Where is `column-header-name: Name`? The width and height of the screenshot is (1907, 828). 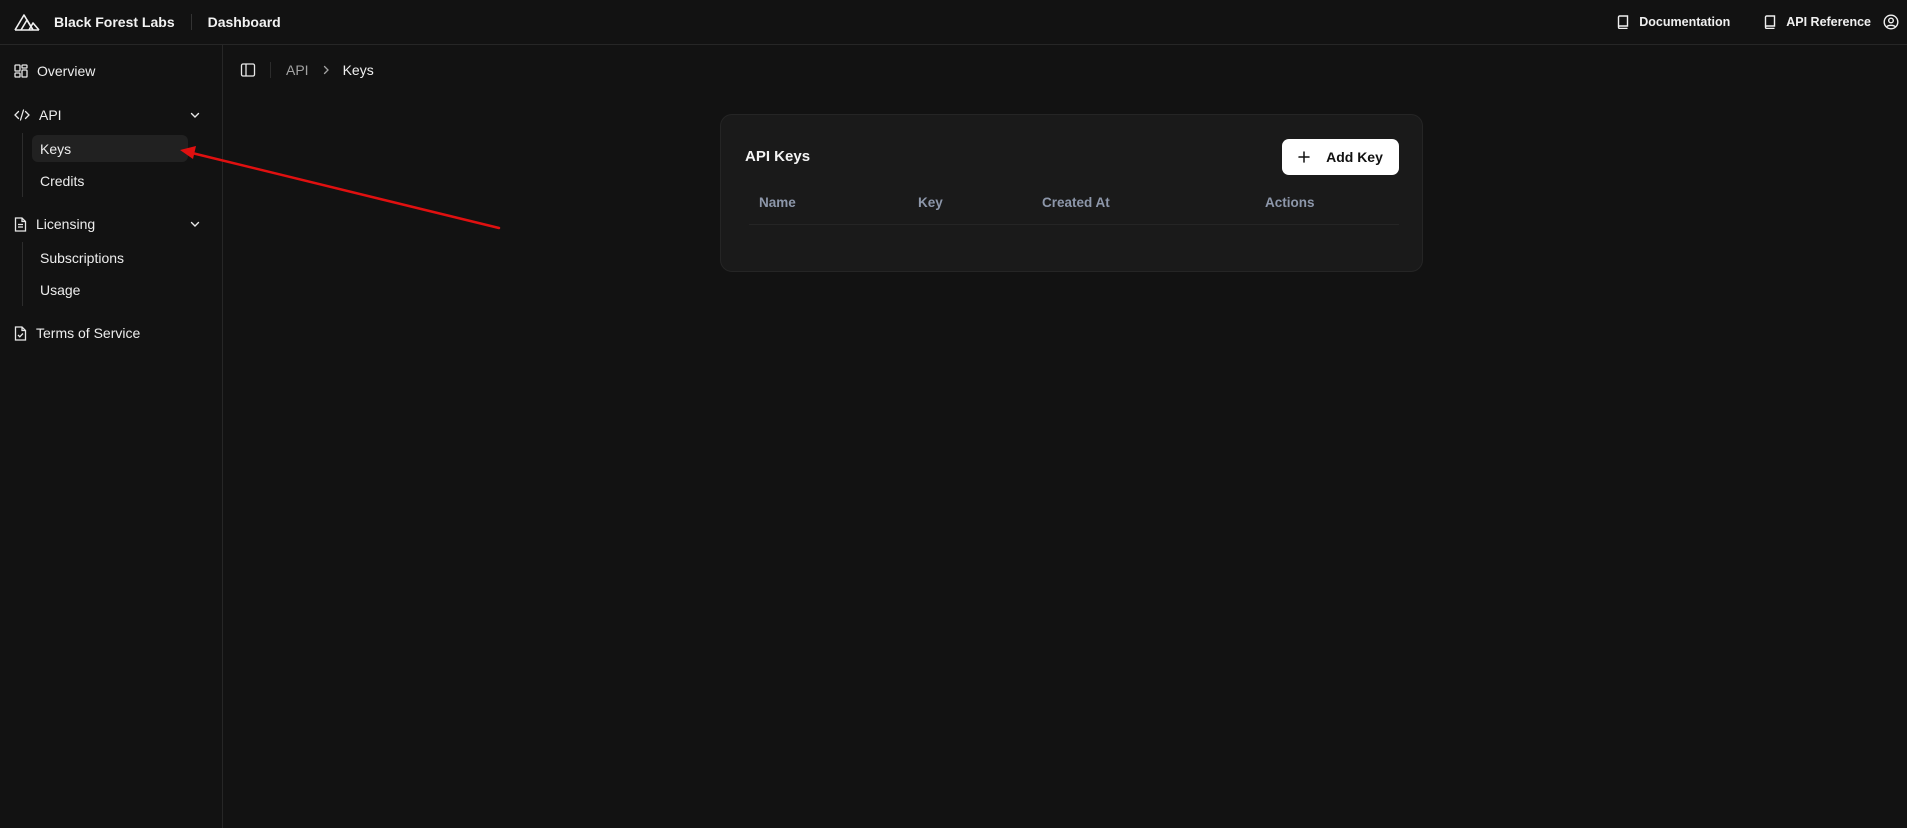 column-header-name: Name is located at coordinates (777, 203).